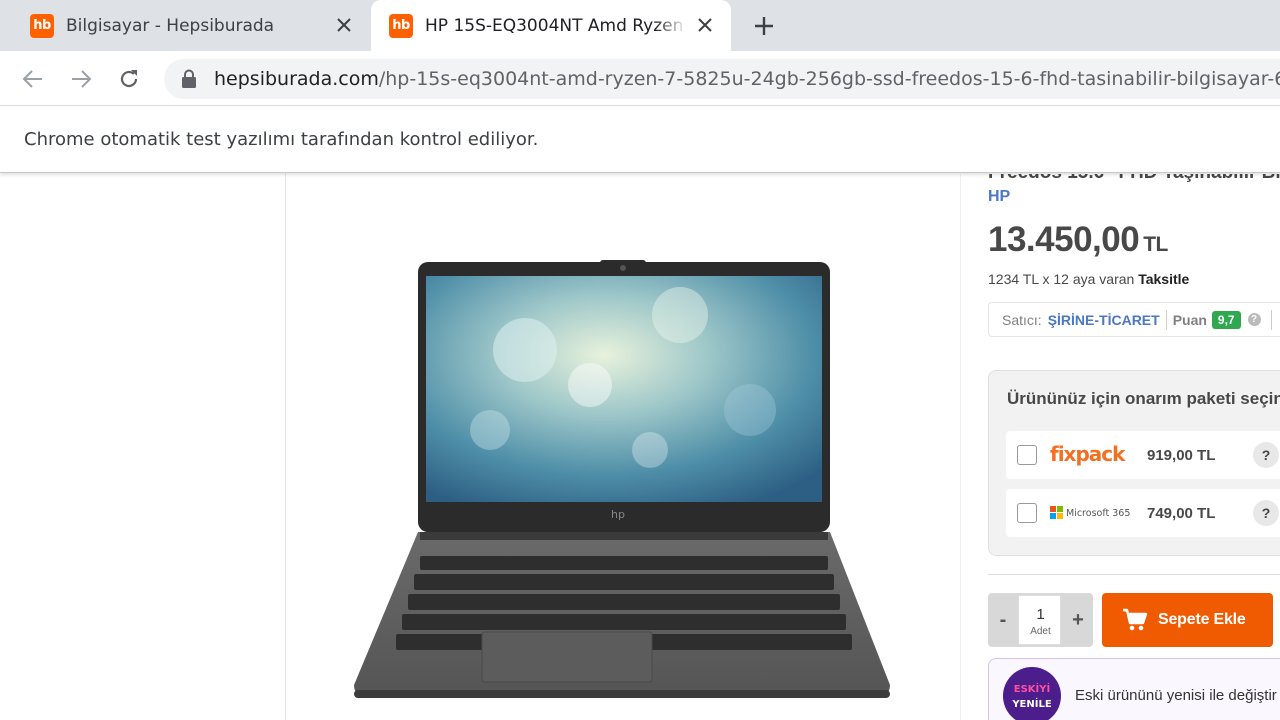  I want to click on tab-bilgisayar: hb Bilgisayar - Hepsiburada, so click(185, 25).